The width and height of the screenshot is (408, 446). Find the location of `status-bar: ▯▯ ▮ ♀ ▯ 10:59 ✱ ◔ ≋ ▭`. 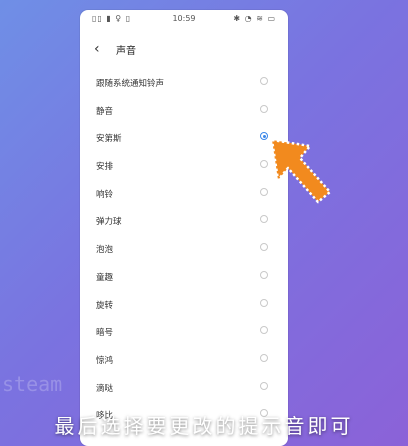

status-bar: ▯▯ ▮ ♀ ▯ 10:59 ✱ ◔ ≋ ▭ is located at coordinates (184, 19).